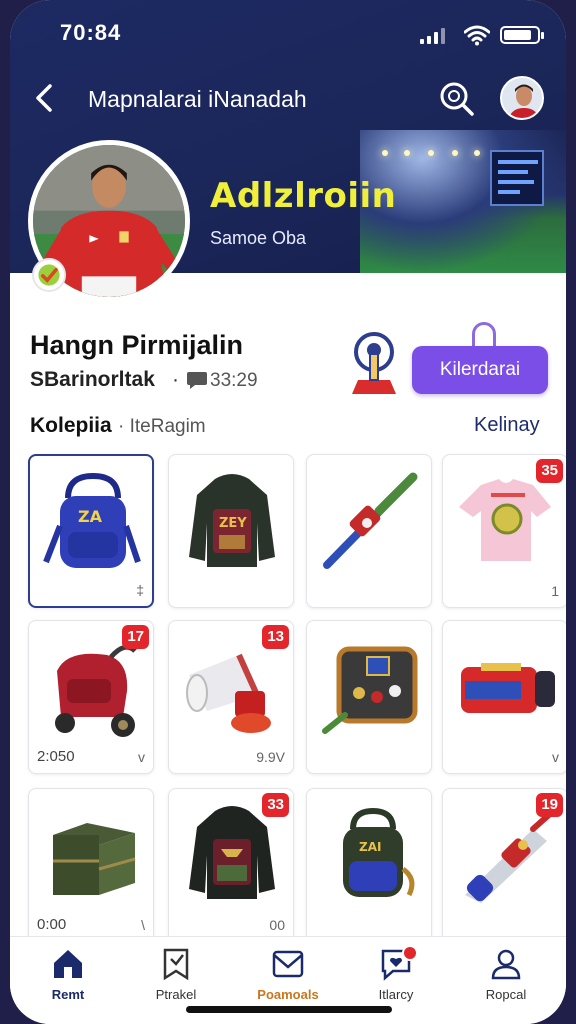  I want to click on item-card: 33 00, so click(231, 865).